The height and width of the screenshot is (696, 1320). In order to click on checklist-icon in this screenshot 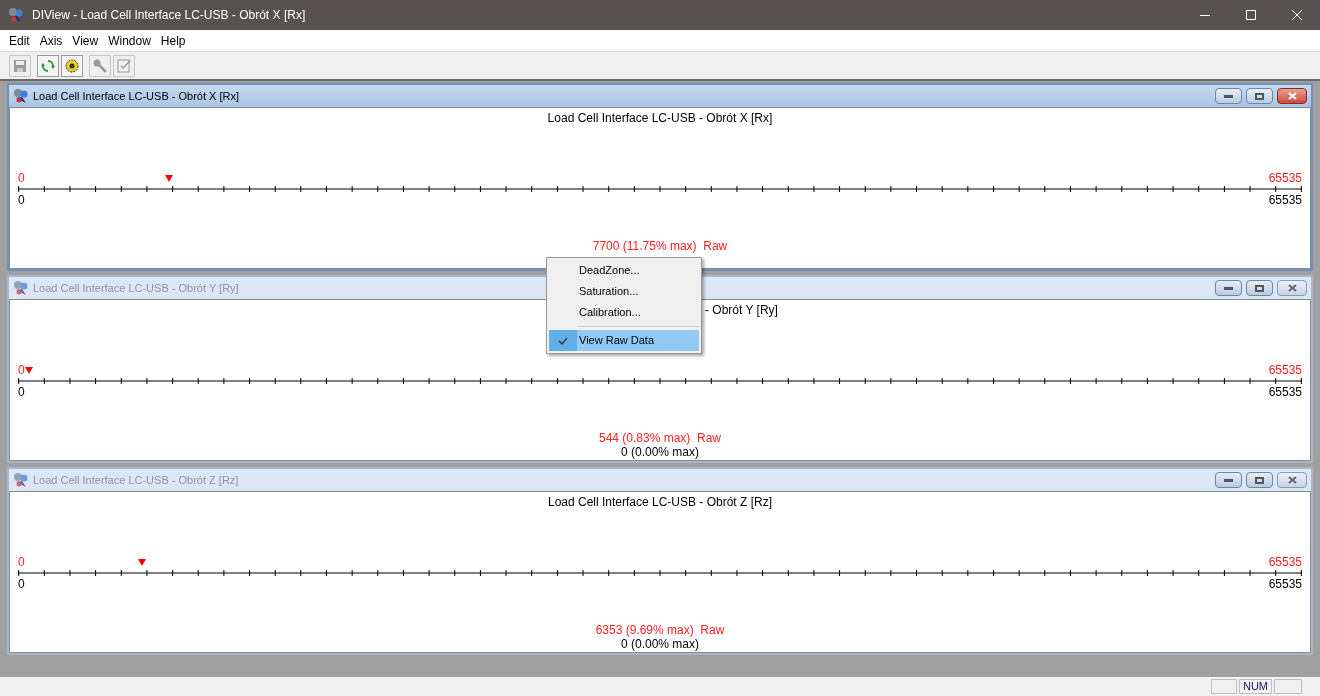, I will do `click(124, 65)`.